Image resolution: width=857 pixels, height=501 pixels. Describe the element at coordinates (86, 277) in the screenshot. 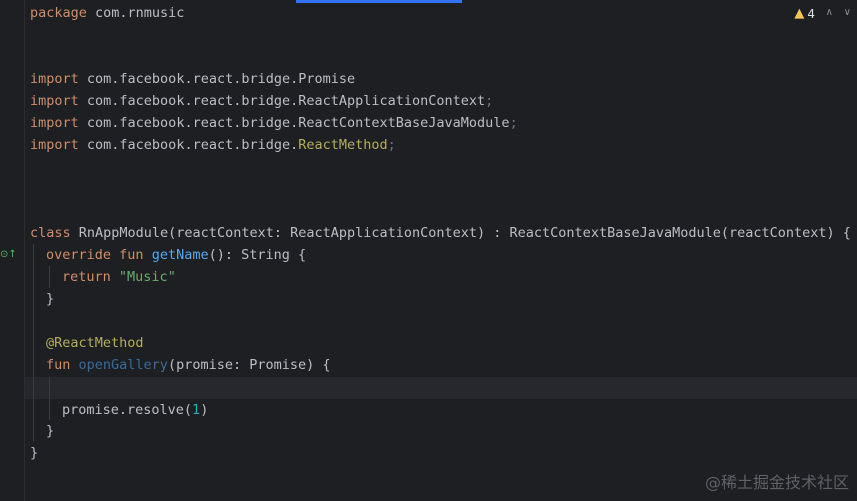

I see `keyword: return` at that location.